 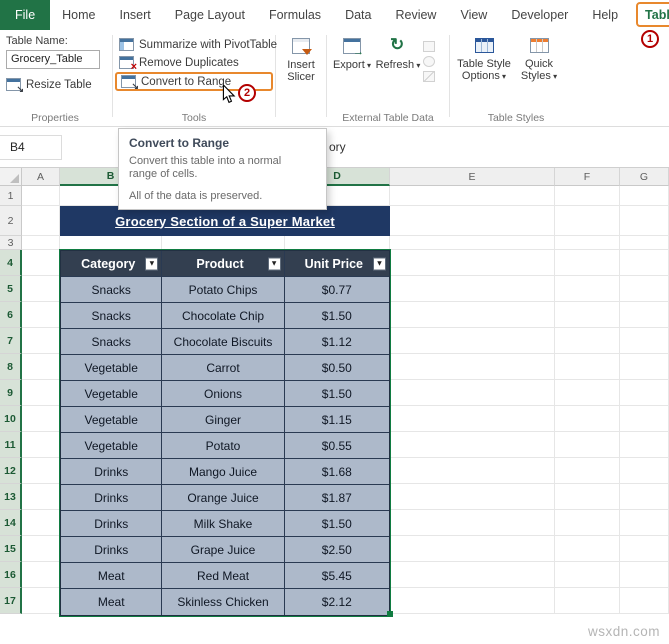 What do you see at coordinates (398, 74) in the screenshot?
I see `refresh-button: Refresh` at bounding box center [398, 74].